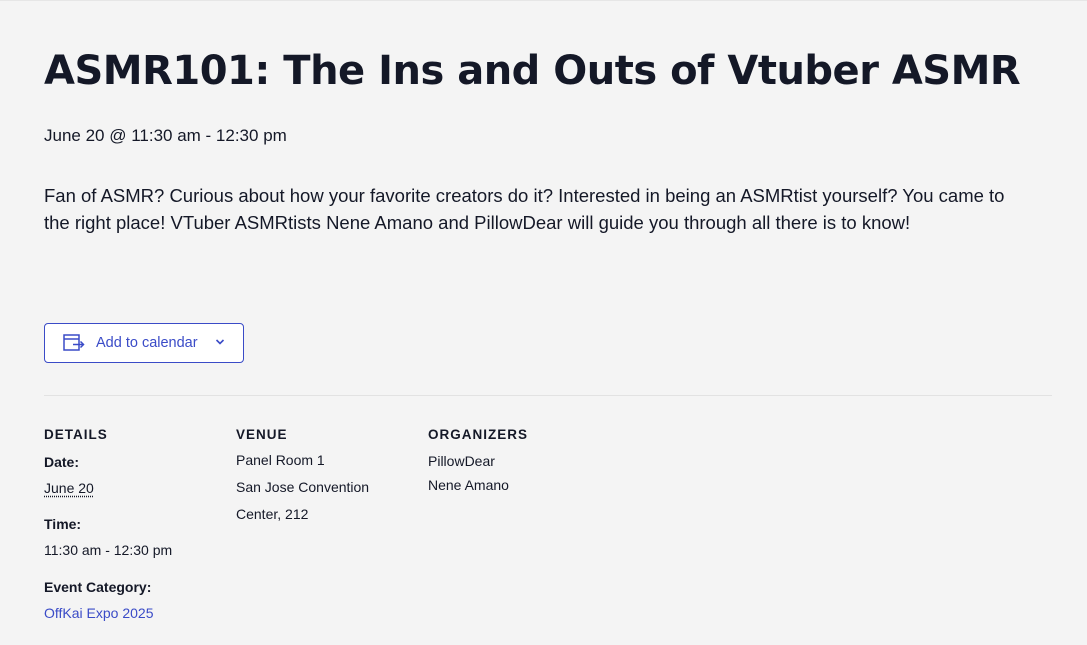 The image size is (1087, 645). What do you see at coordinates (548, 395) in the screenshot?
I see `meta-divider` at bounding box center [548, 395].